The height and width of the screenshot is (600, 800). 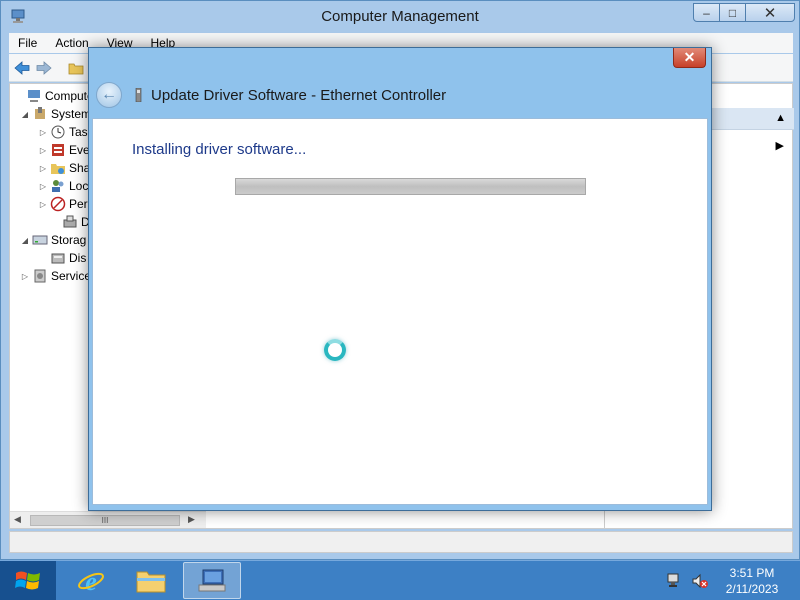 What do you see at coordinates (70, 221) in the screenshot?
I see `device-manager-icon` at bounding box center [70, 221].